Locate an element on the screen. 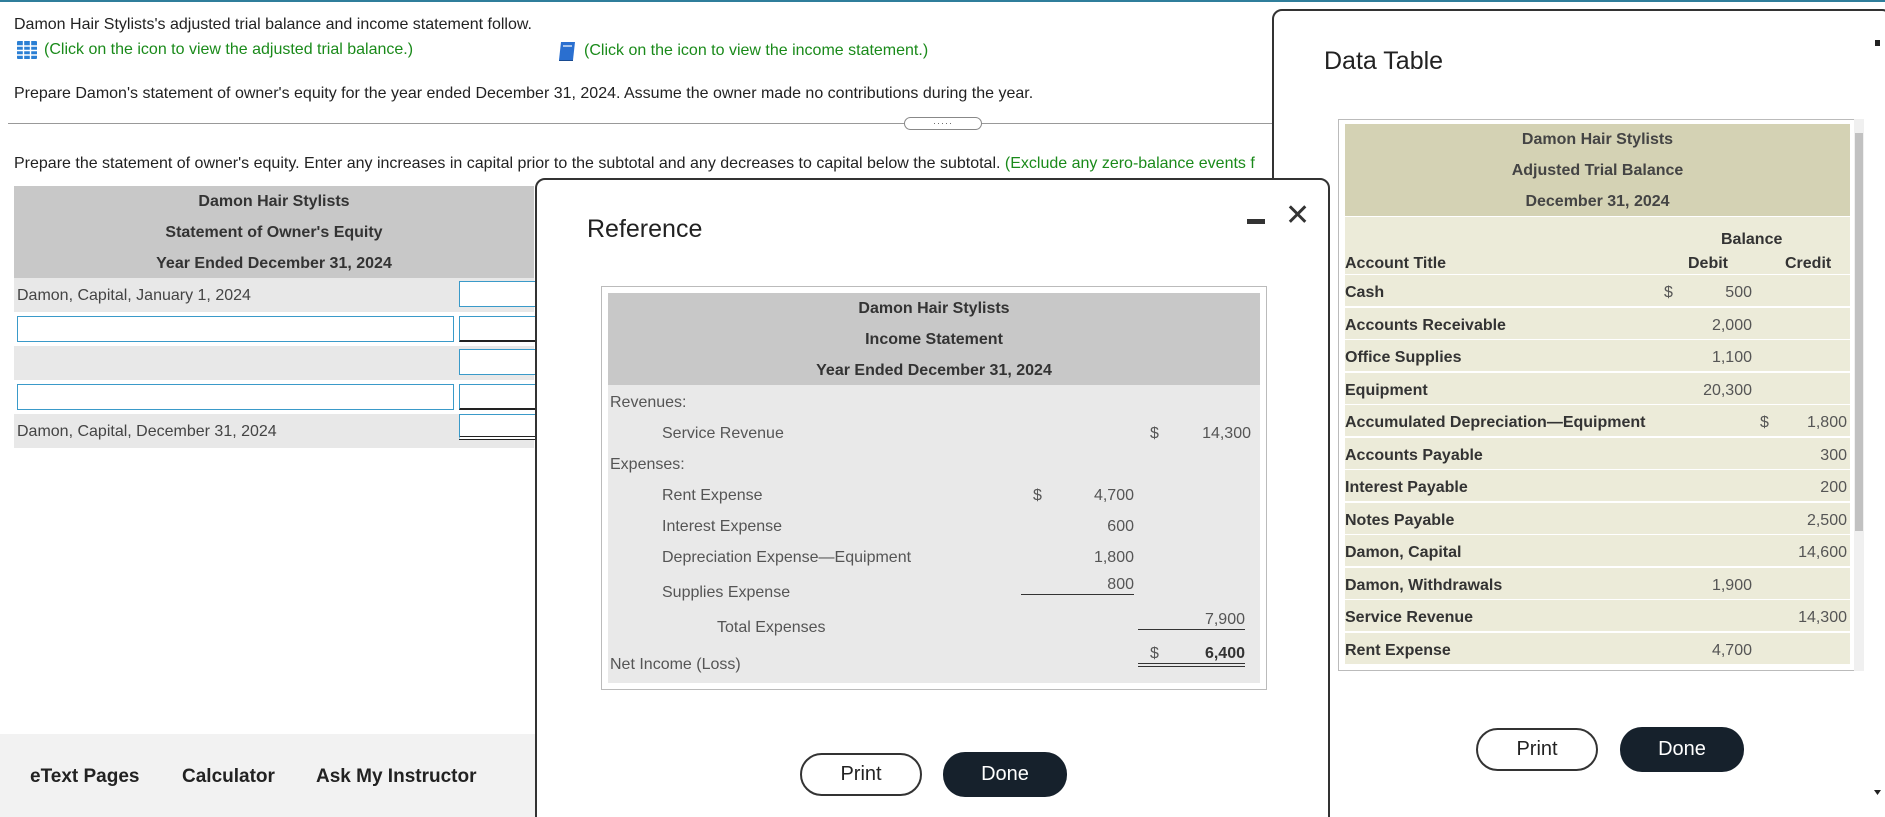  reference-print-button: Print is located at coordinates (861, 774).